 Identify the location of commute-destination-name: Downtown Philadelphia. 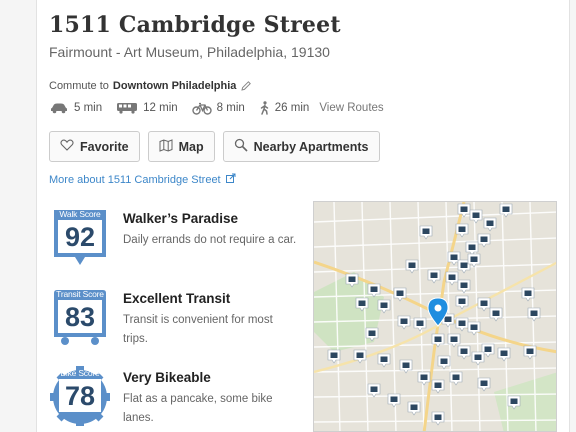
(174, 86).